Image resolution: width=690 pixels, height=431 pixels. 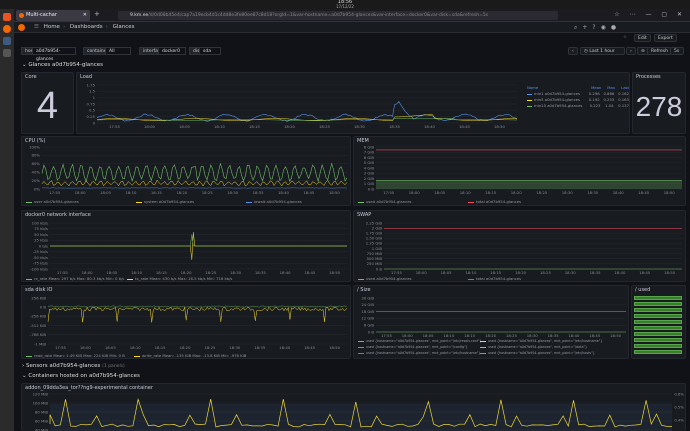 What do you see at coordinates (85, 15) in the screenshot?
I see `close-tab-icon: ✕` at bounding box center [85, 15].